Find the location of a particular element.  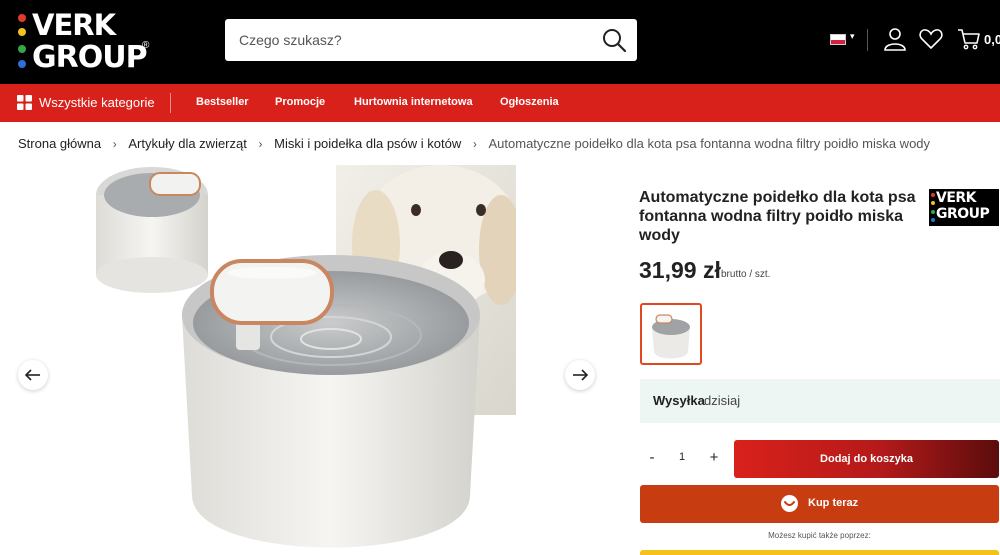

product-thumbnail is located at coordinates (671, 334).